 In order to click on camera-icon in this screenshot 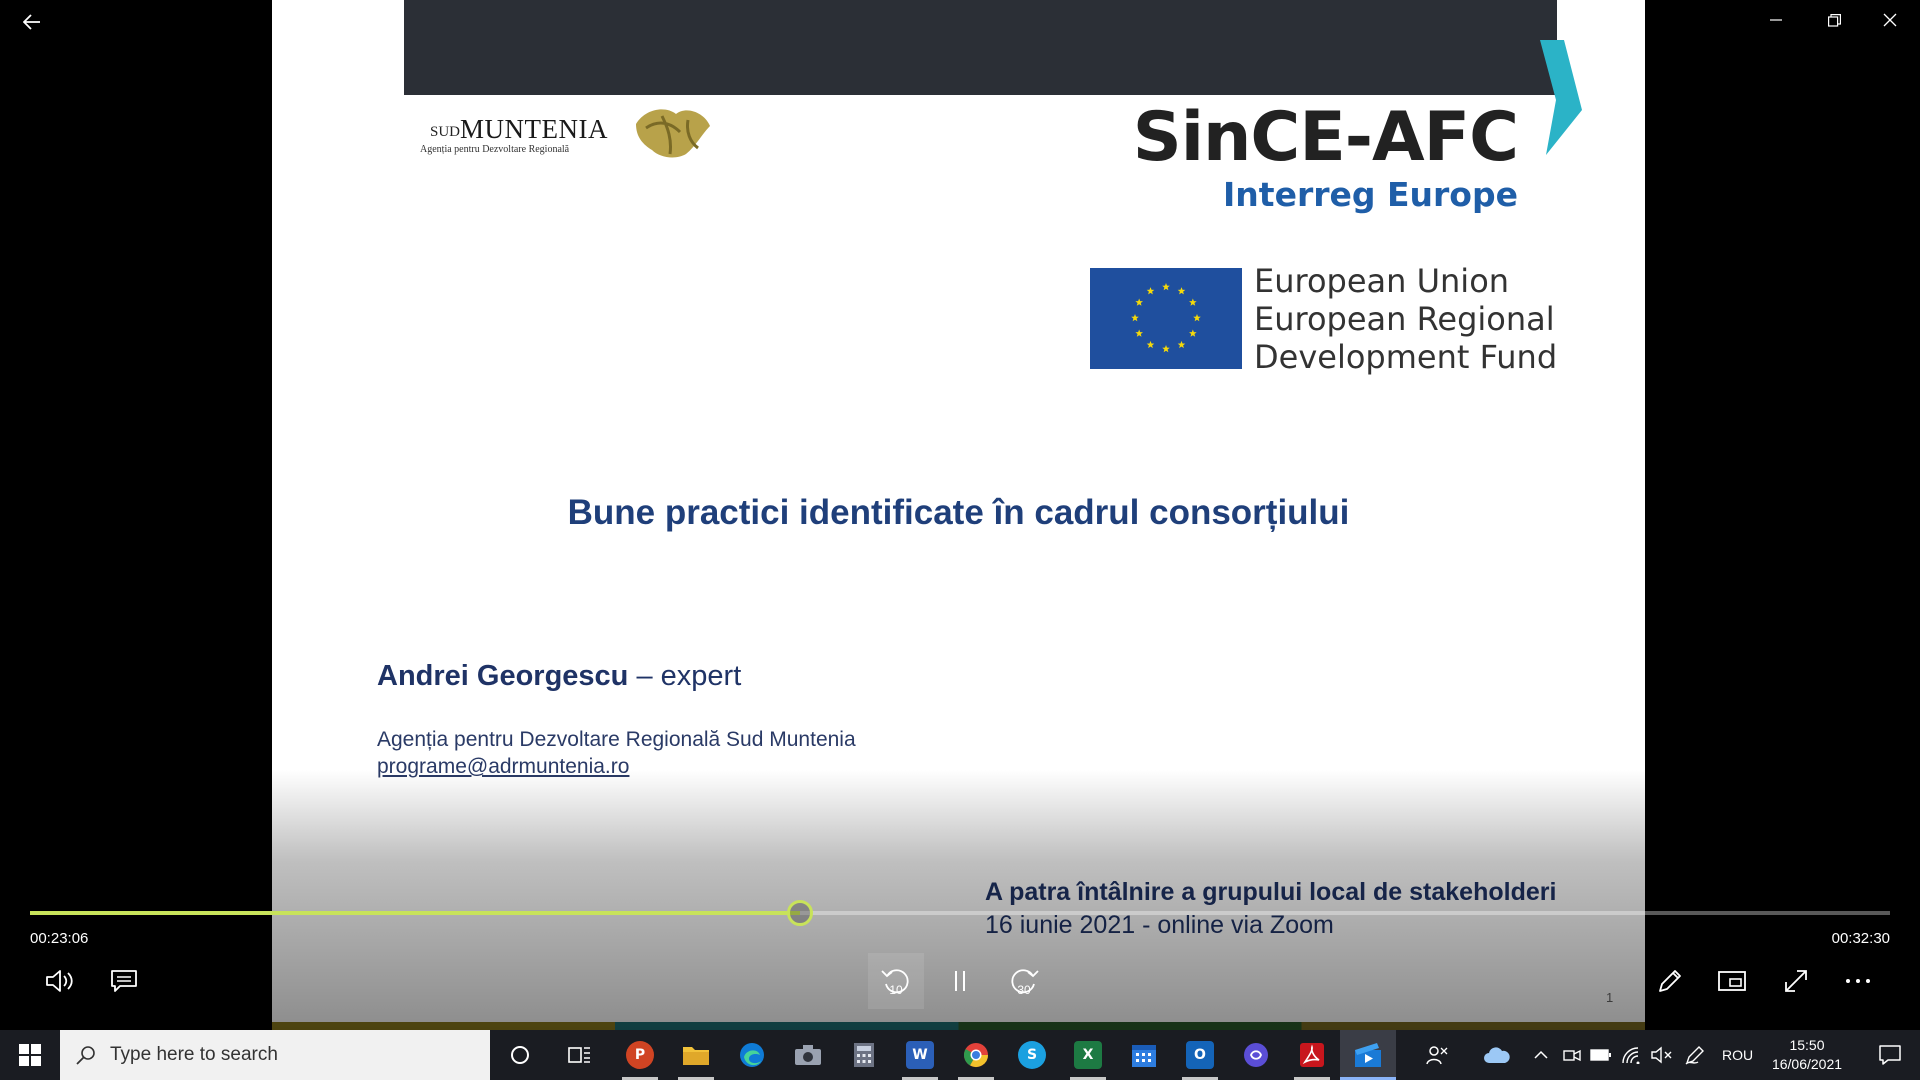, I will do `click(808, 1055)`.